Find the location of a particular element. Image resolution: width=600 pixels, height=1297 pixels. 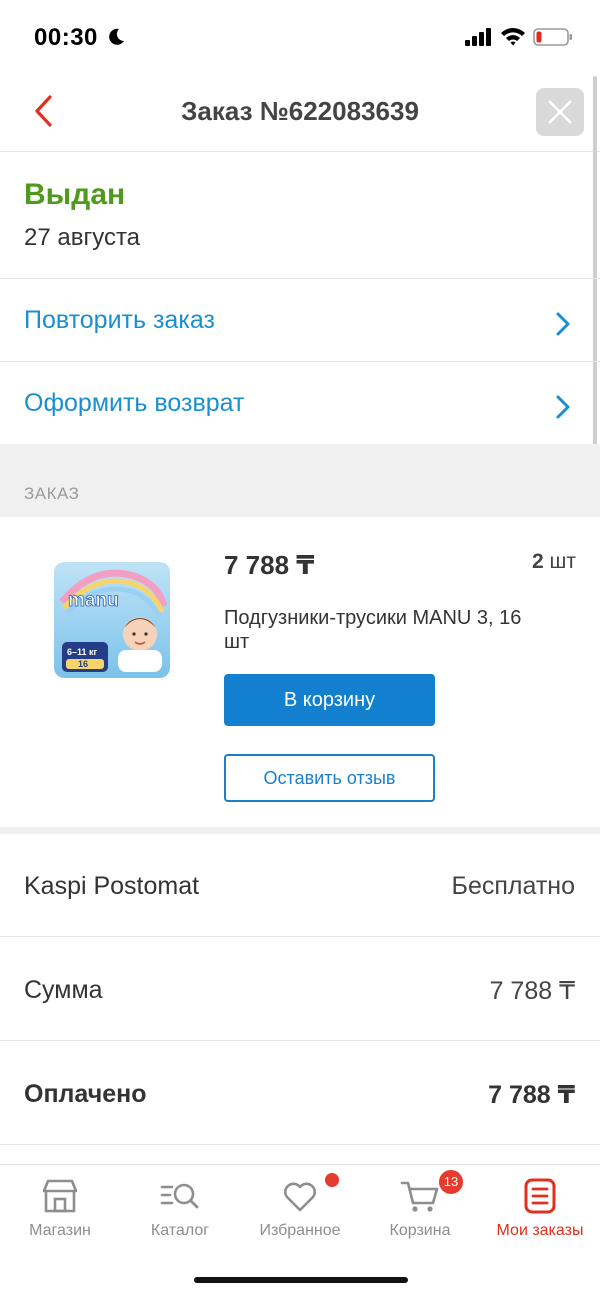

add-to-cart-button: В корзину is located at coordinates (329, 700).